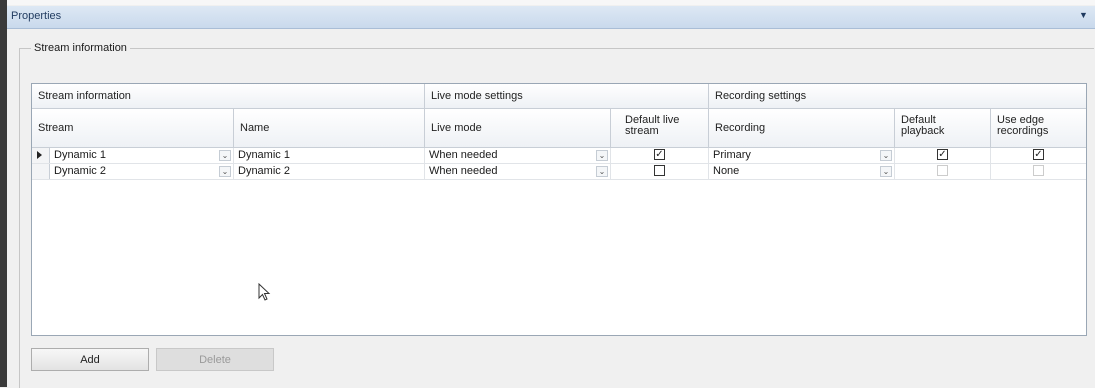 Image resolution: width=1095 pixels, height=388 pixels. I want to click on default-playback-checkbox: ✓, so click(942, 154).